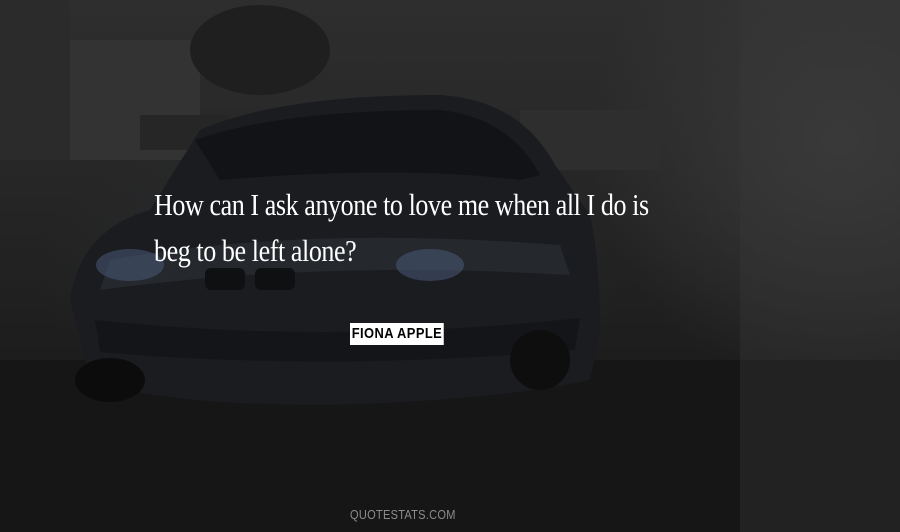  What do you see at coordinates (403, 514) in the screenshot?
I see `watermark: QUOTESTATS.COM` at bounding box center [403, 514].